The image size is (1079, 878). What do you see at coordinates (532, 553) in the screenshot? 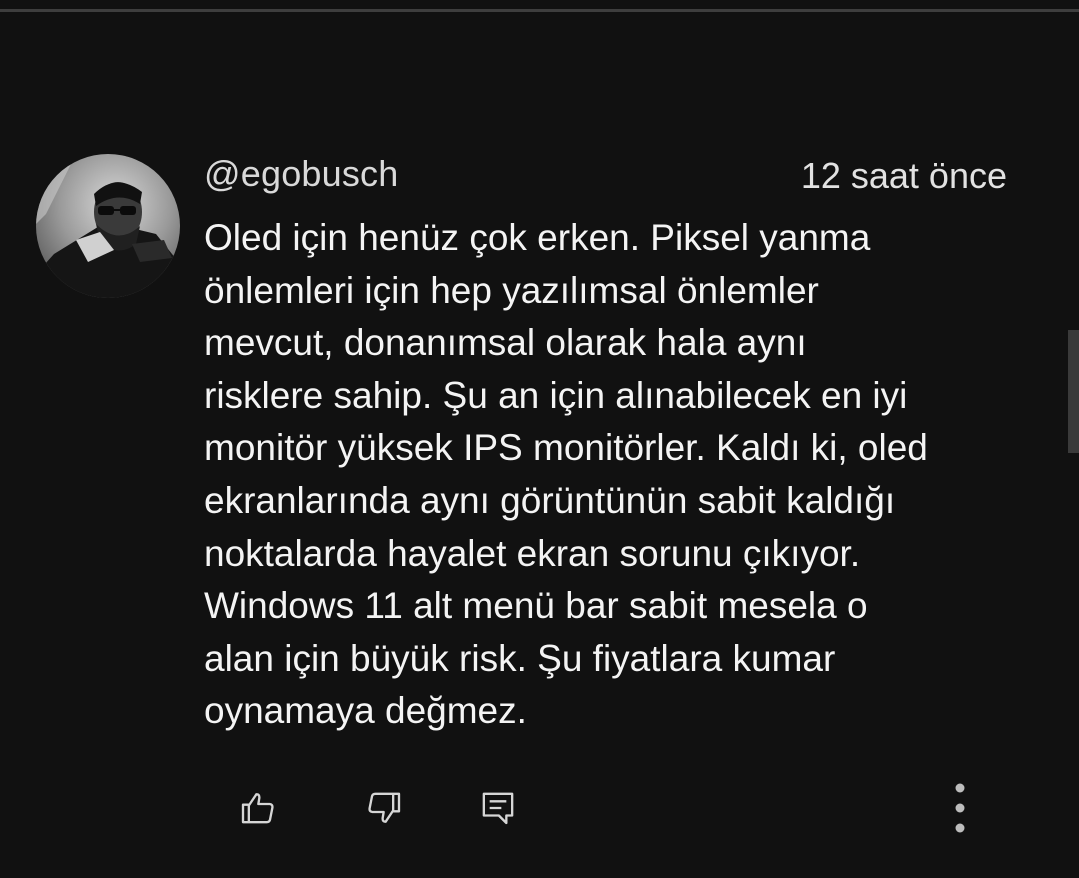
I see `comment-line: noktalarda hayalet ekran sorunu çıkıyor.` at bounding box center [532, 553].